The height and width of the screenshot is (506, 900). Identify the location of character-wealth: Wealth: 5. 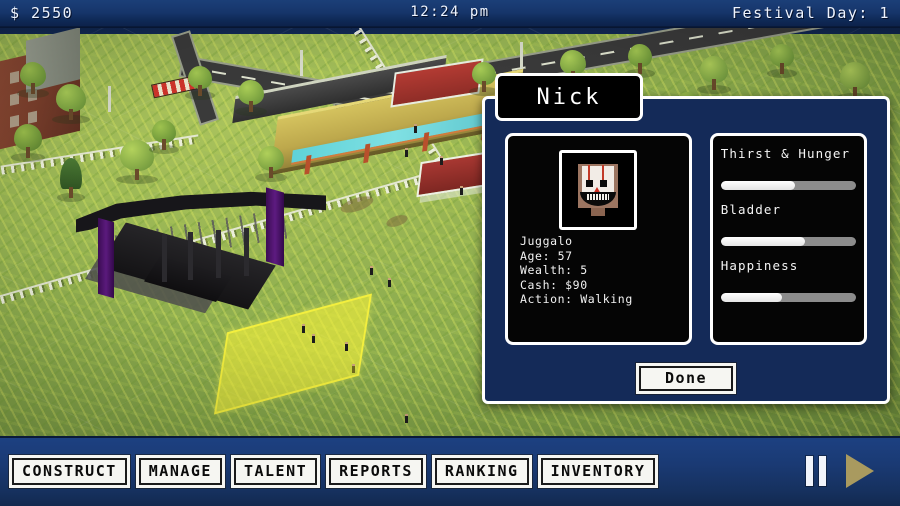
(554, 270).